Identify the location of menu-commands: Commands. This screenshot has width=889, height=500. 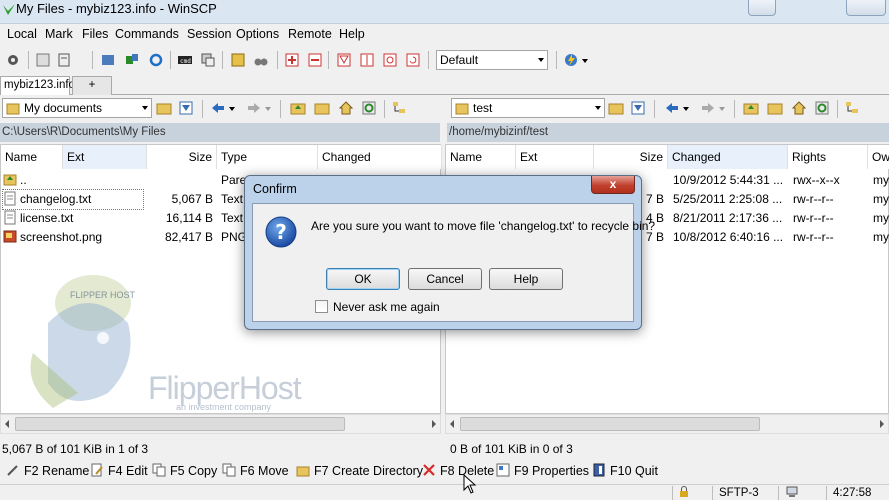
(147, 34).